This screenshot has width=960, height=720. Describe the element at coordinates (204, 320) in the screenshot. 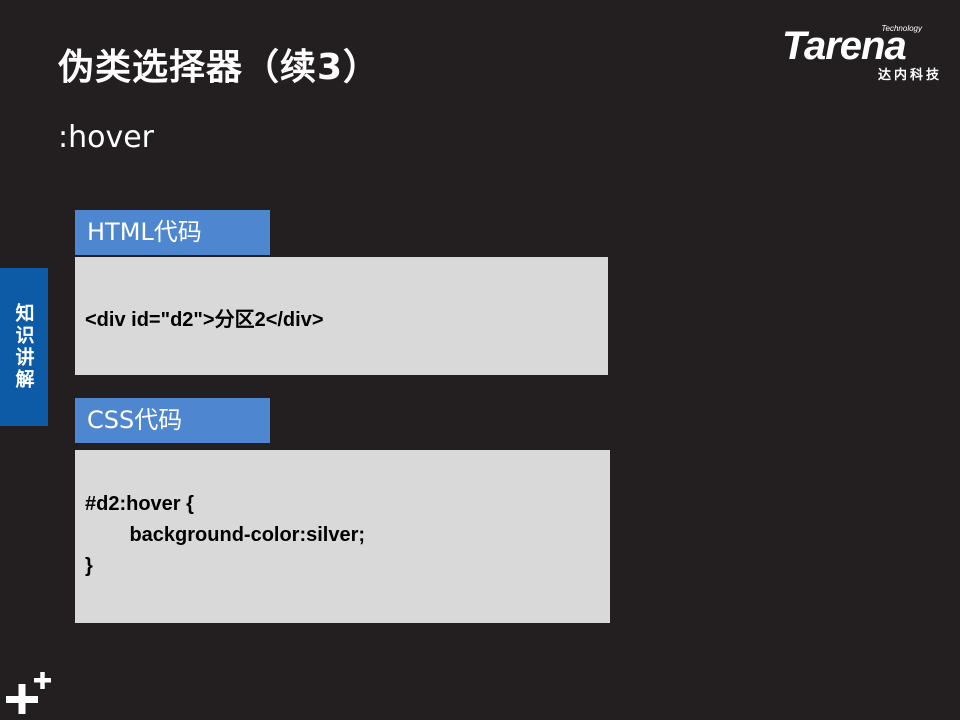

I see `html-code-line: <div id="d2">分区2</div>` at that location.